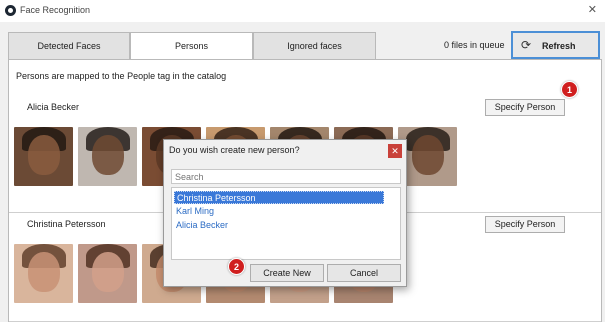 This screenshot has width=605, height=322. What do you see at coordinates (474, 45) in the screenshot?
I see `queue-status: 0 files in queue` at bounding box center [474, 45].